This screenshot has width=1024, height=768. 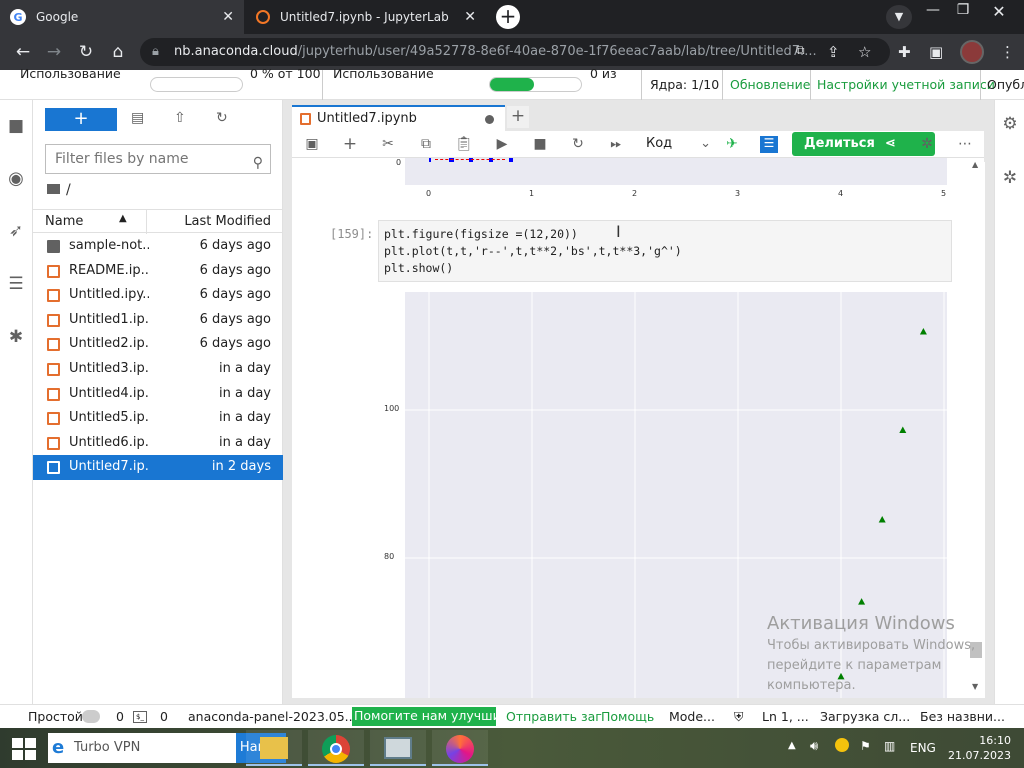 I want to click on column-last-modified: Last Modified, so click(x=227, y=221).